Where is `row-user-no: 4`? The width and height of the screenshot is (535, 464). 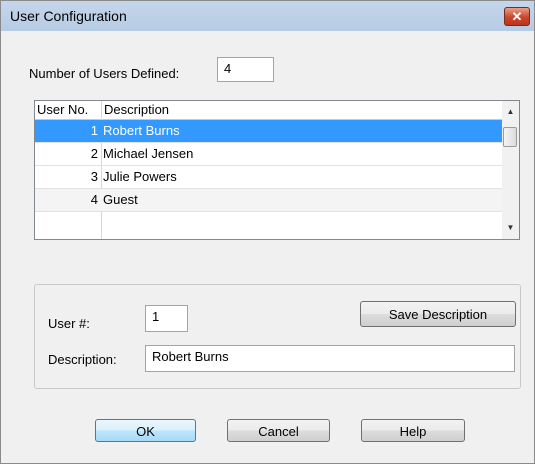 row-user-no: 4 is located at coordinates (94, 199).